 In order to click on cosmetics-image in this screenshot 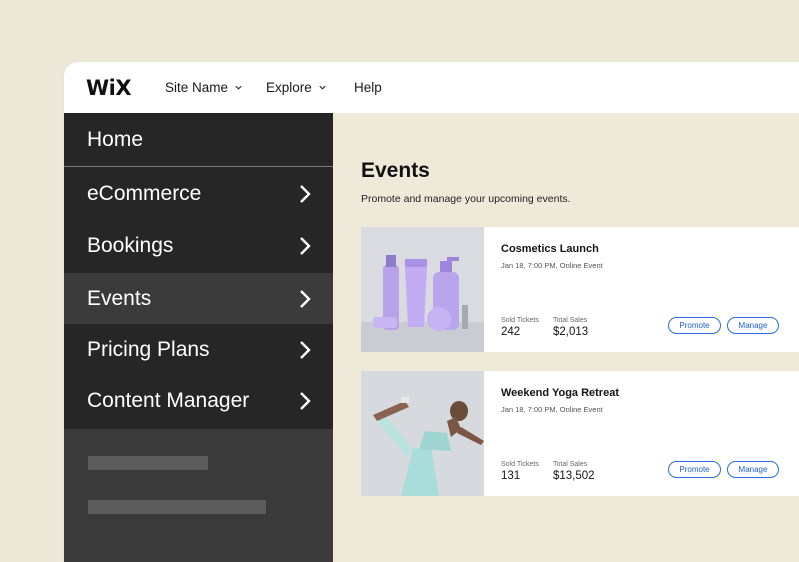, I will do `click(422, 289)`.